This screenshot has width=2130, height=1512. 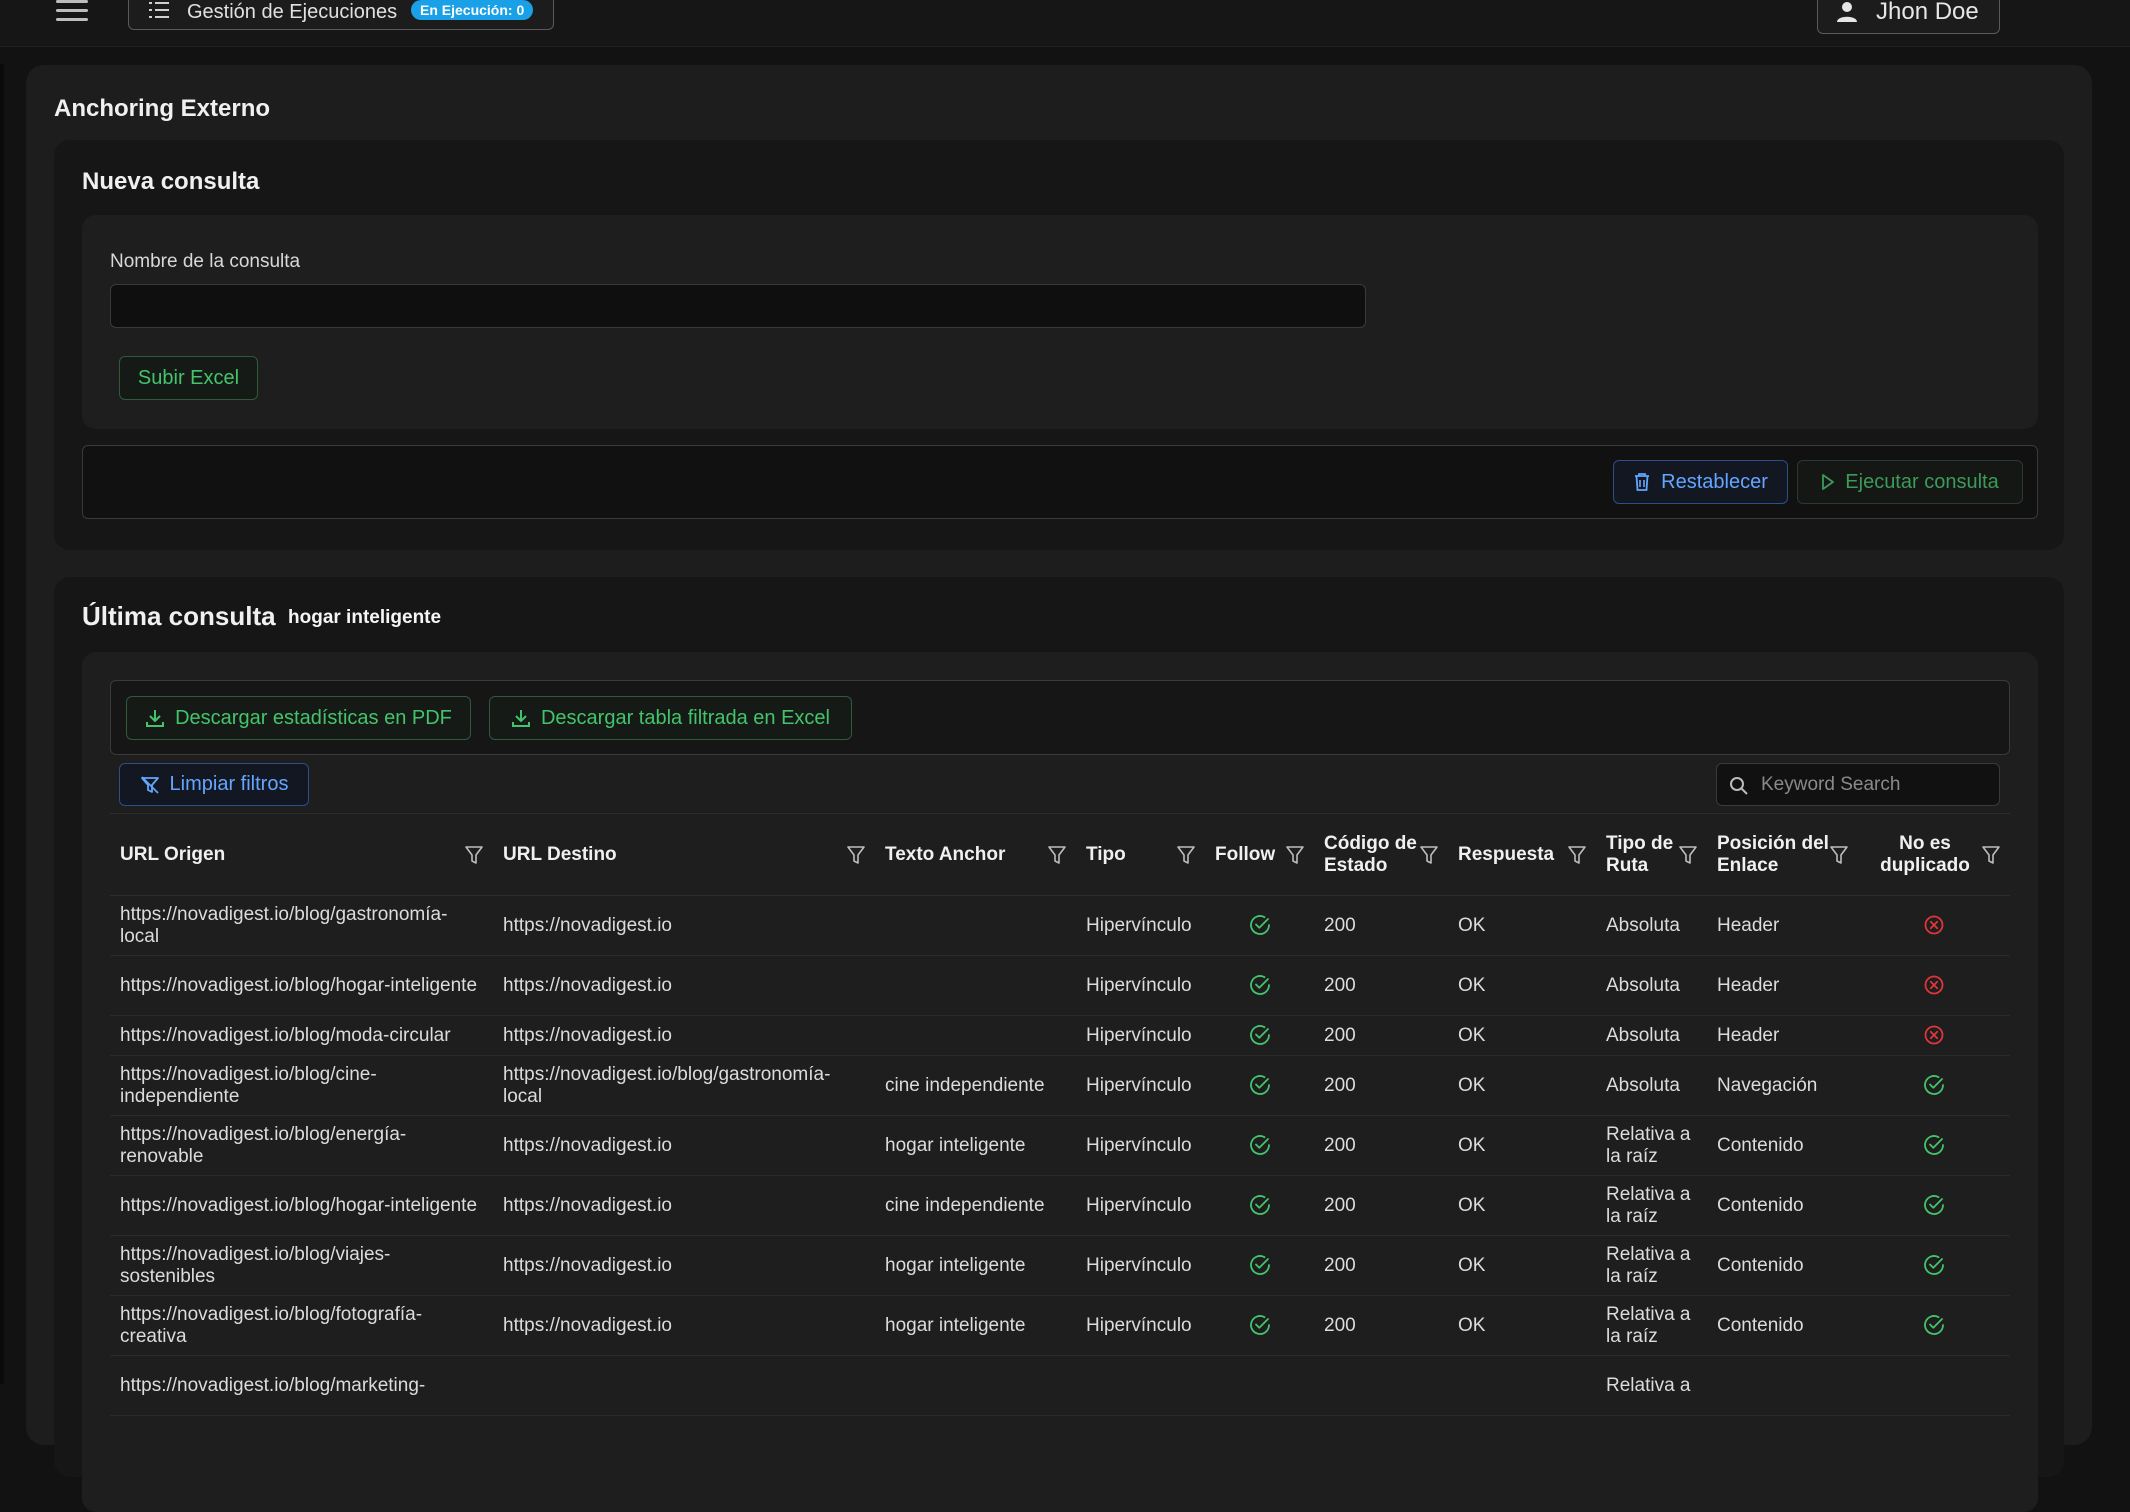 What do you see at coordinates (1506, 854) in the screenshot?
I see `column-header-label: Respuesta` at bounding box center [1506, 854].